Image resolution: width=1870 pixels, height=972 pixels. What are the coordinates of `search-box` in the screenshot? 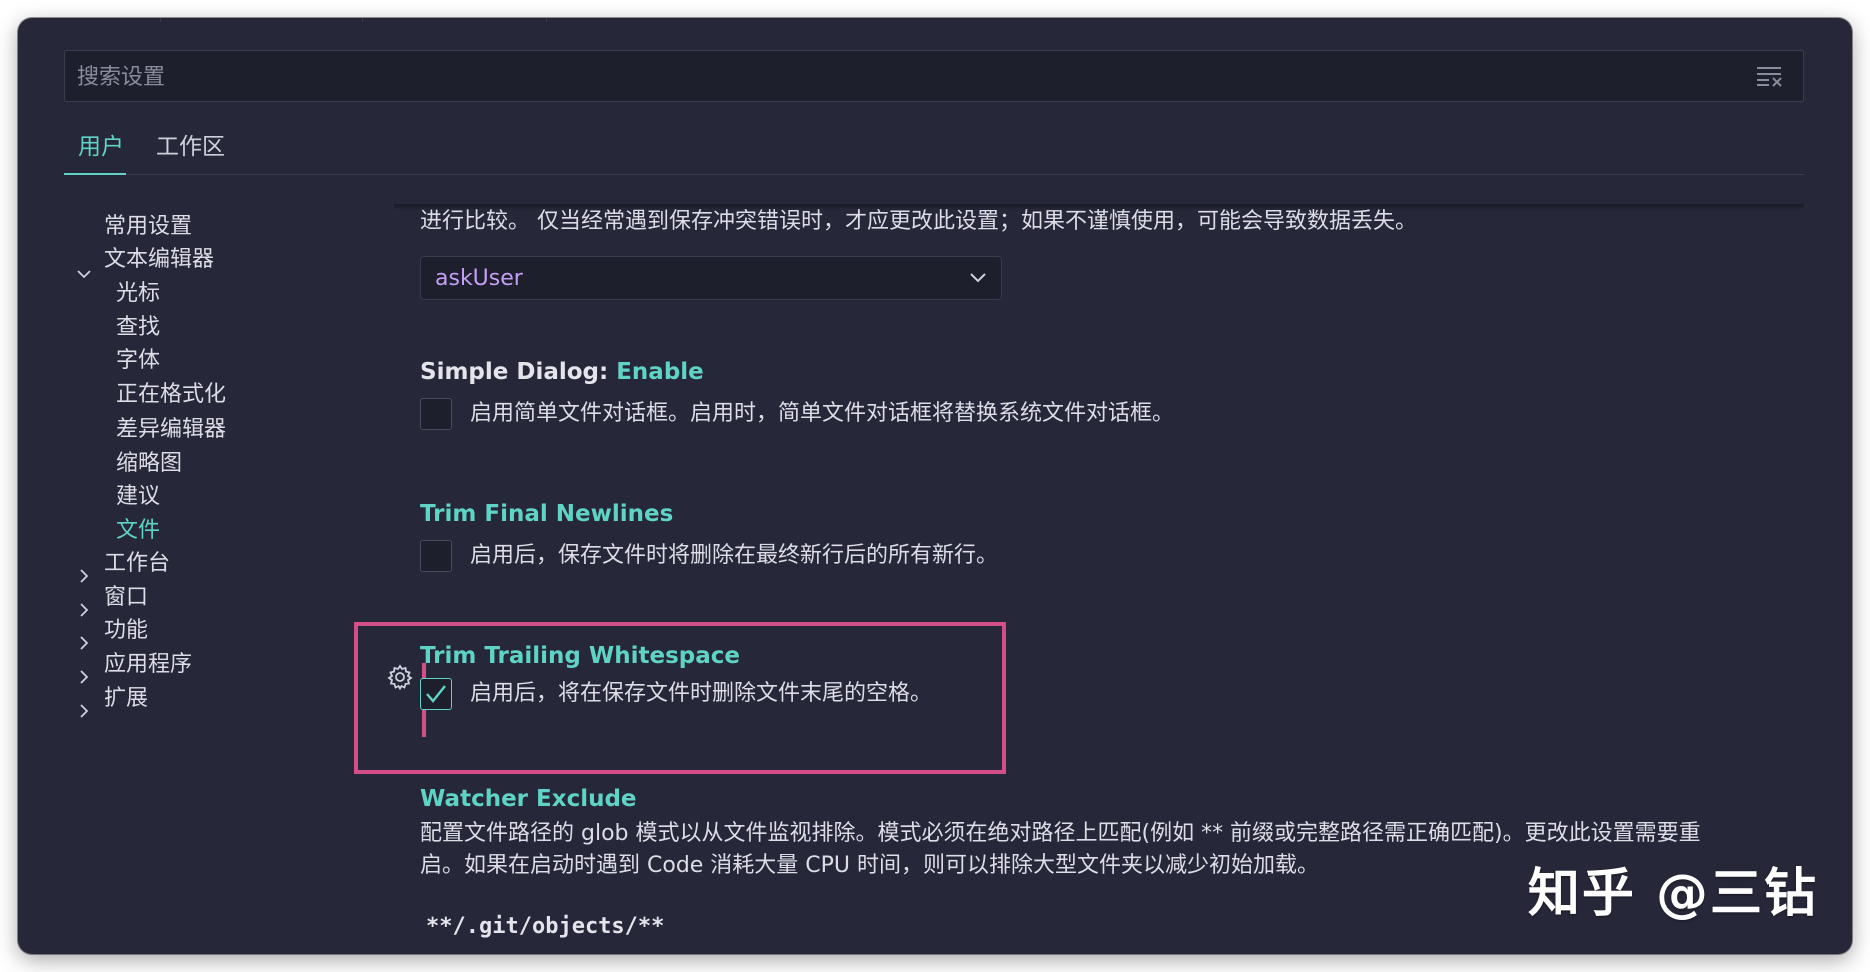 It's located at (934, 76).